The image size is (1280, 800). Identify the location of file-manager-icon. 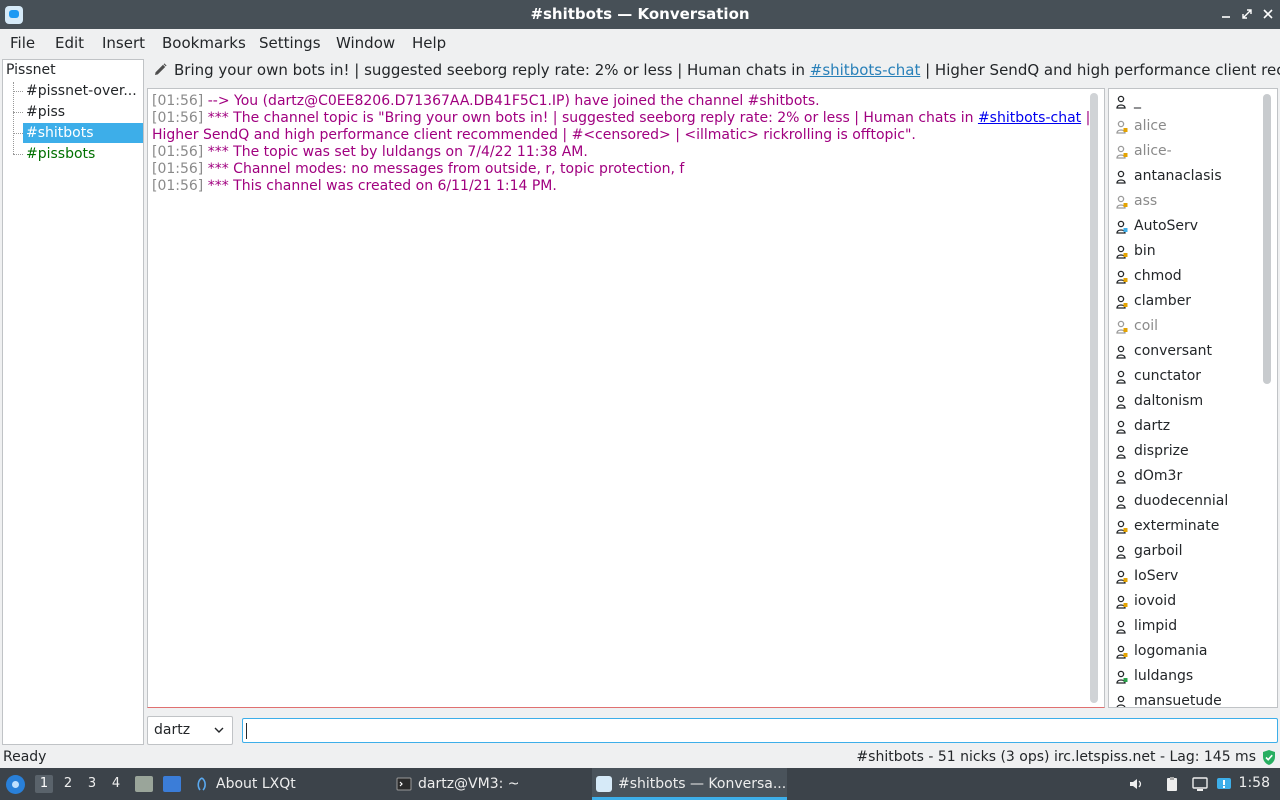
(144, 784).